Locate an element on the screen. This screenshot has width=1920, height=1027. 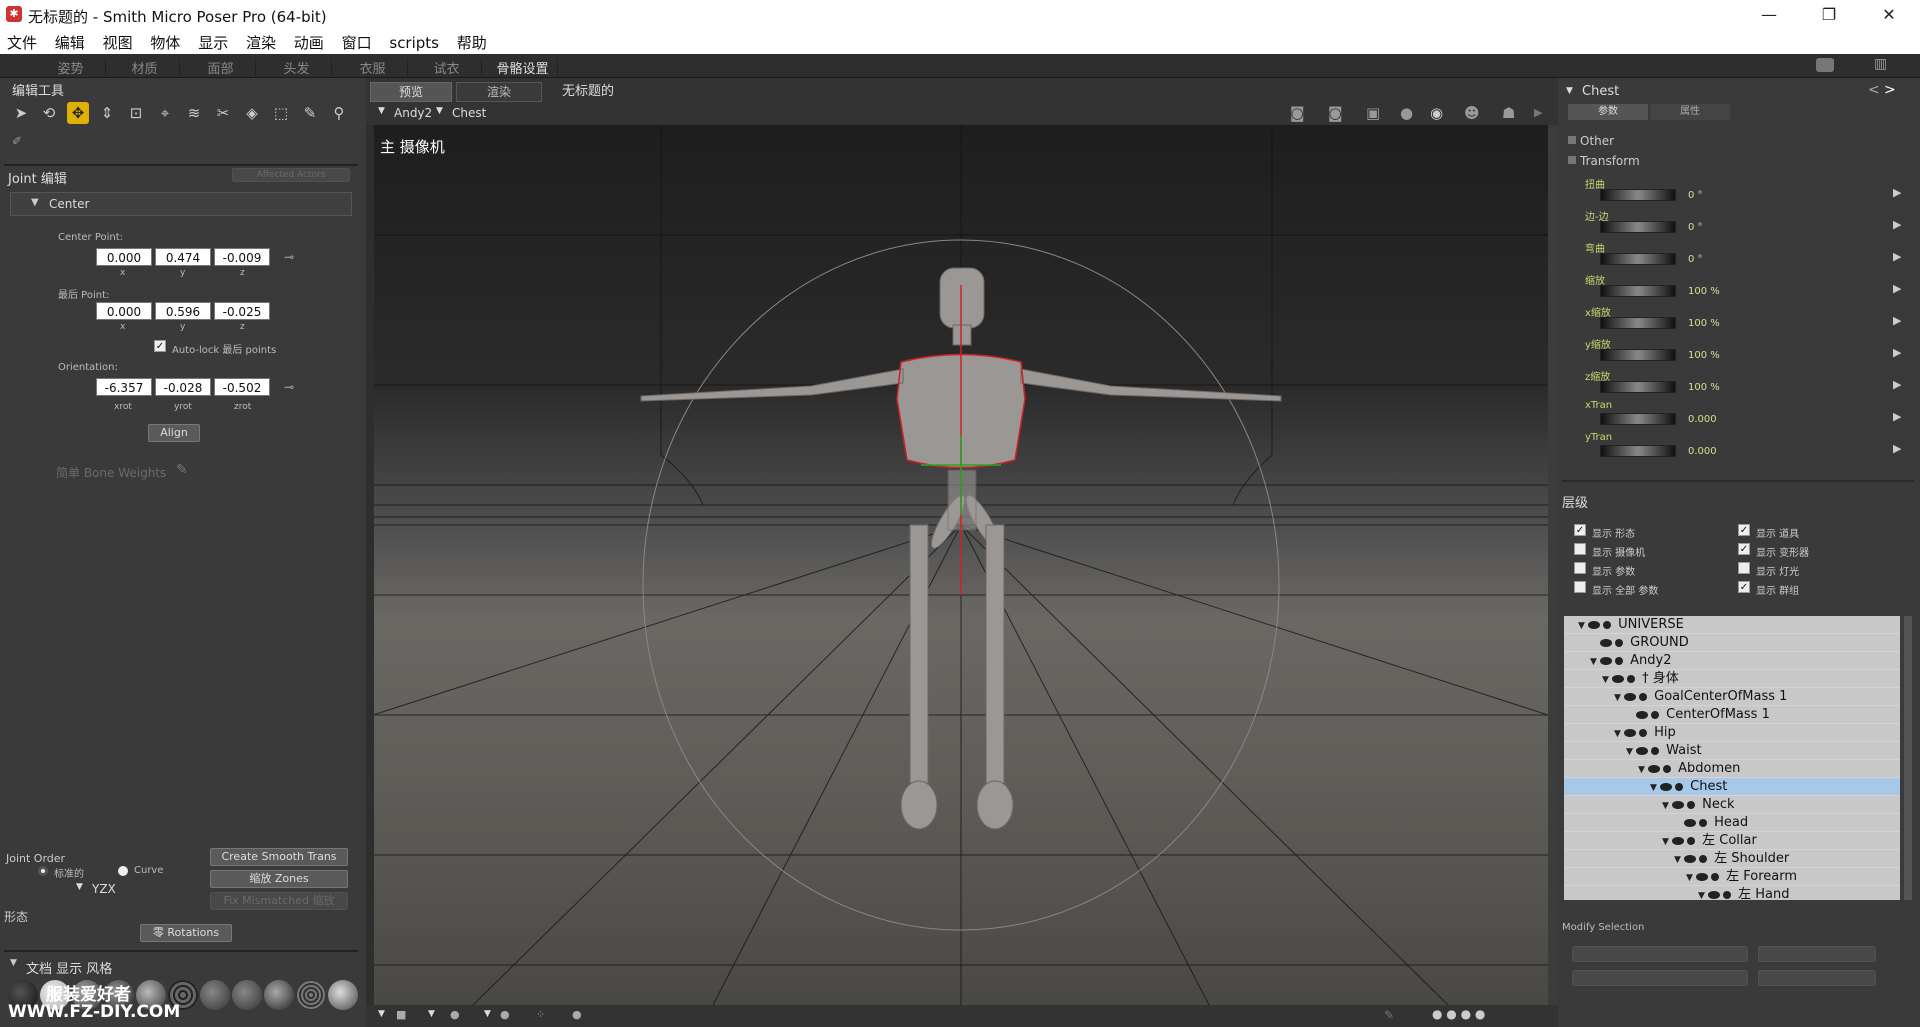
tree-item: ▼ Neck is located at coordinates (1732, 805).